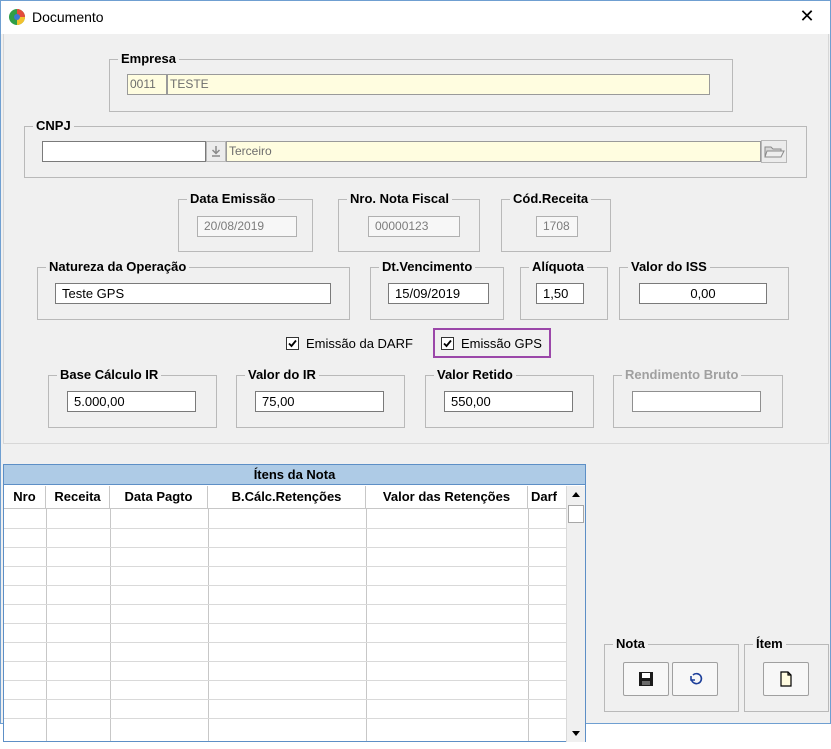 The image size is (831, 749). I want to click on aliquota-legend: Alíquota, so click(558, 266).